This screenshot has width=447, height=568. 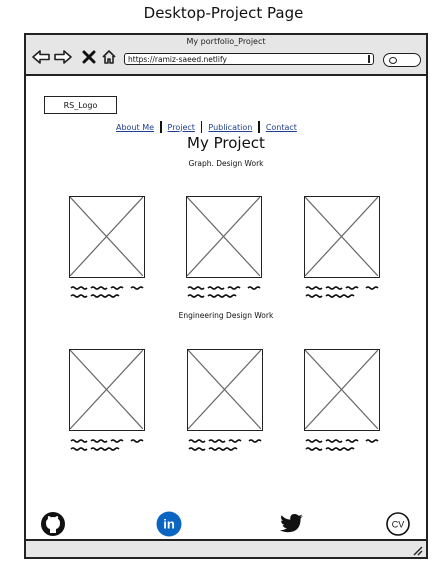 I want to click on url-cursor, so click(x=369, y=59).